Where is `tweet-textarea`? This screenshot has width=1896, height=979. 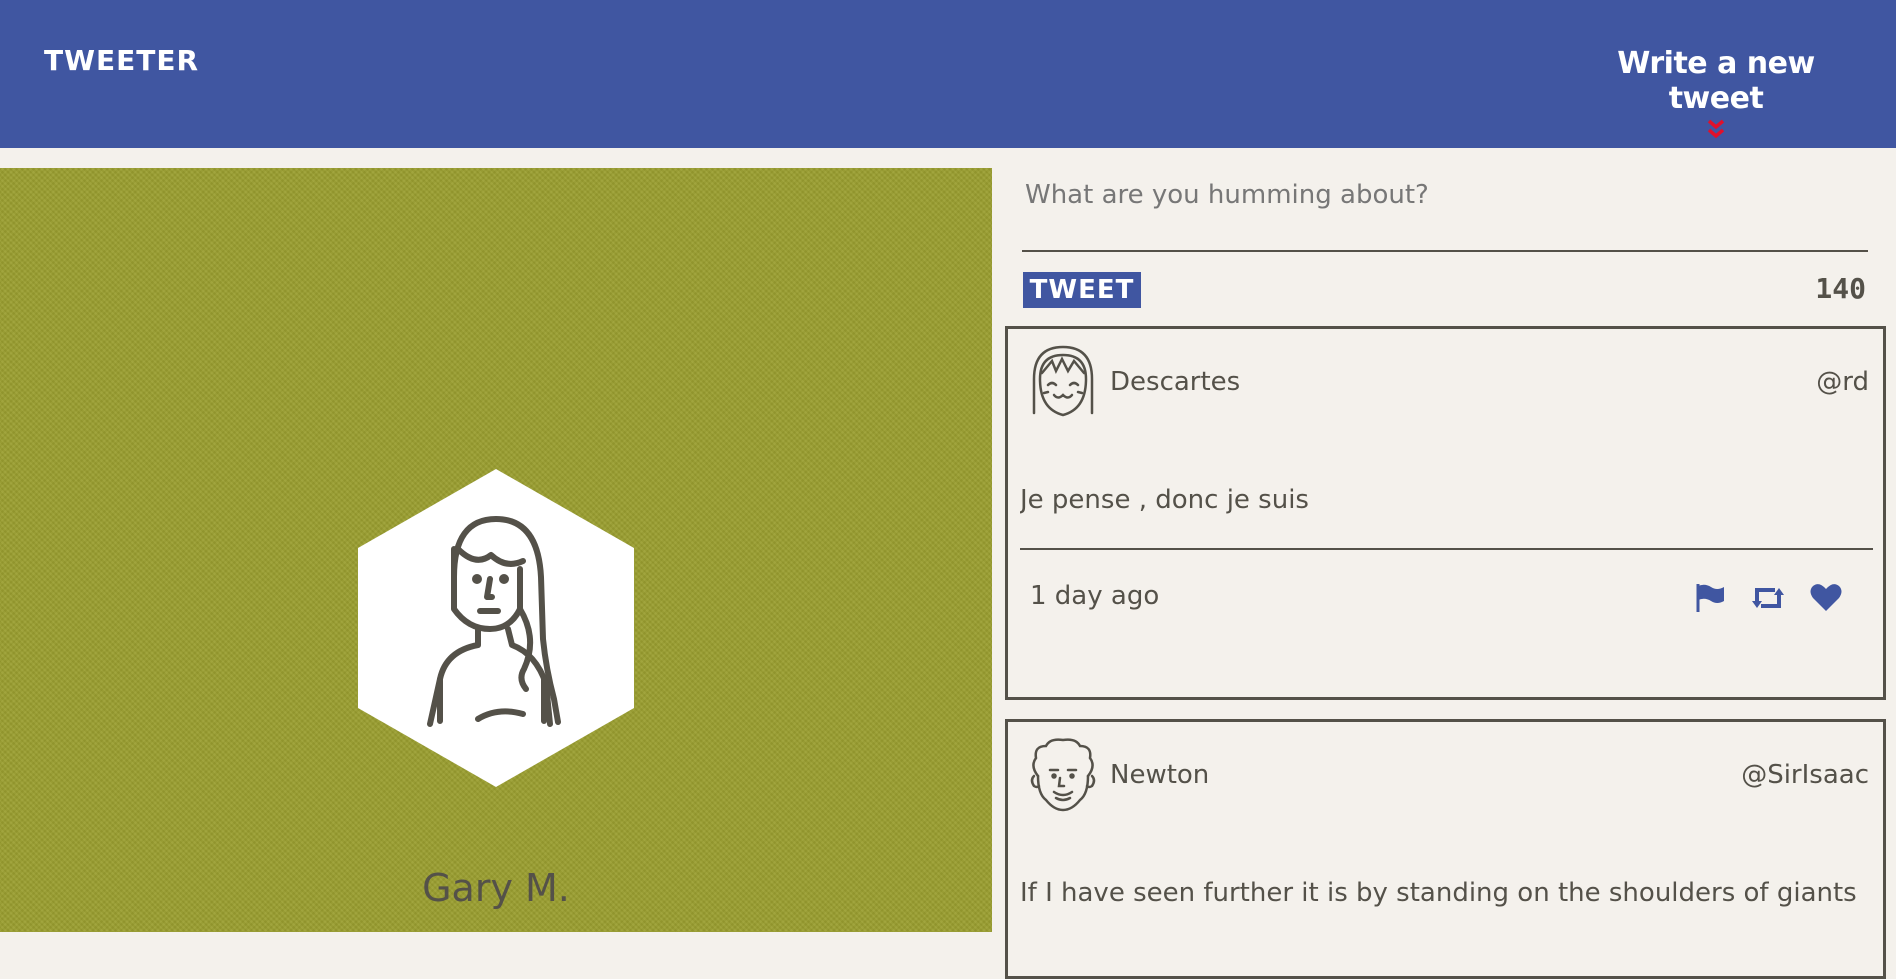
tweet-textarea is located at coordinates (1445, 210).